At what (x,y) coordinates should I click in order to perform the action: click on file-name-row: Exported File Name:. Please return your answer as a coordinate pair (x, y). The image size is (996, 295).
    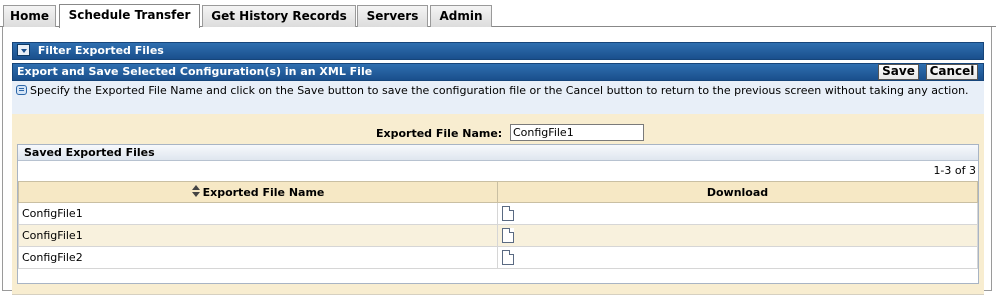
    Looking at the image, I should click on (498, 133).